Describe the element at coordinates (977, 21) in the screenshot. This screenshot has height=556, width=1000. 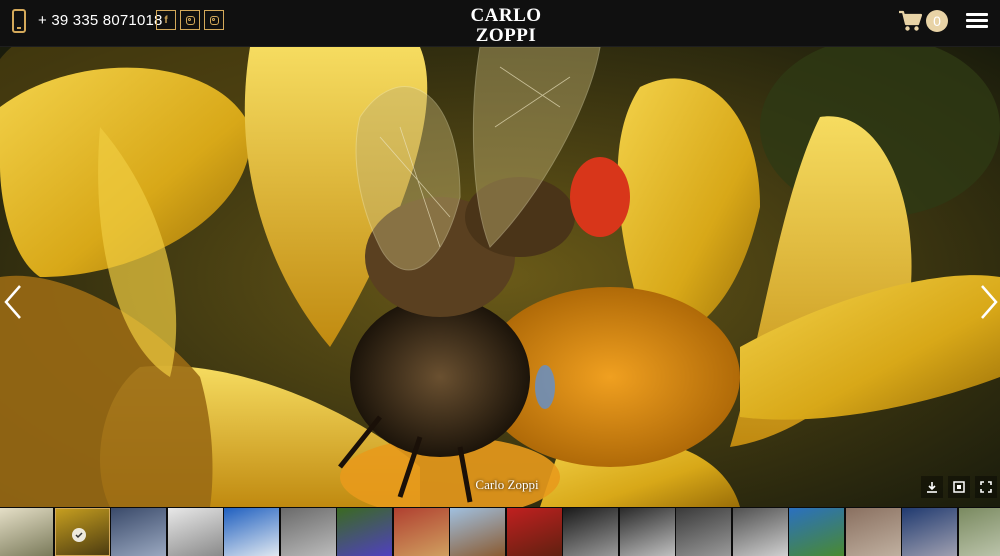
I see `hamburger-menu-icon` at that location.